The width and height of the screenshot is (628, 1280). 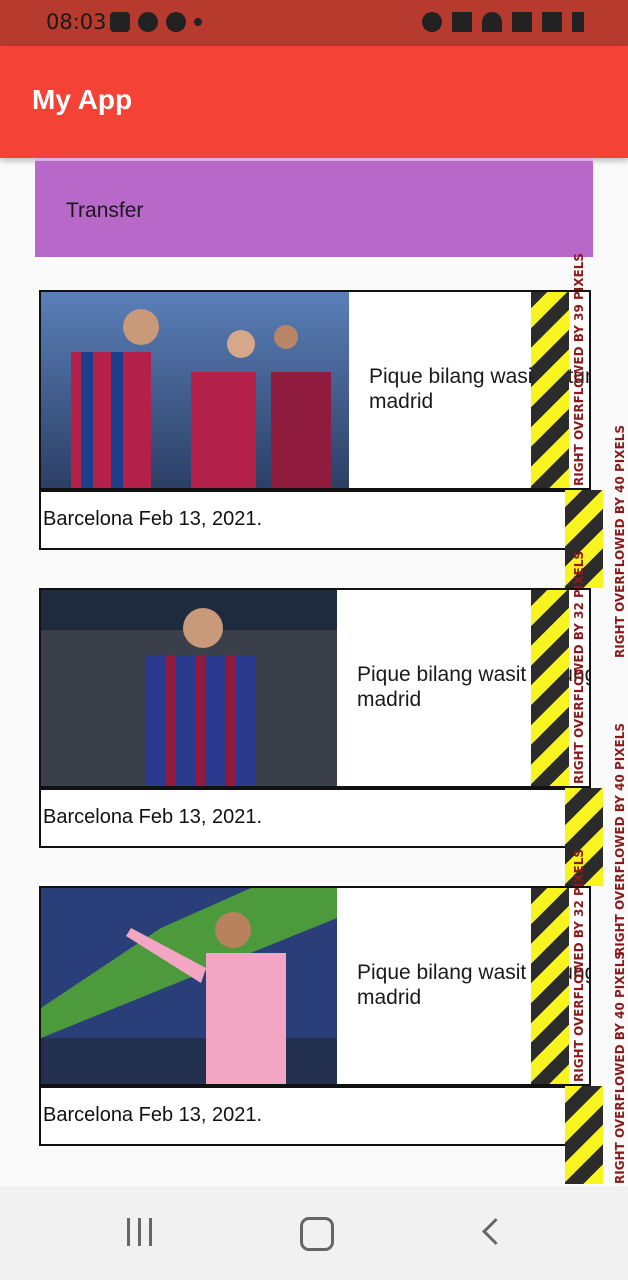 What do you see at coordinates (314, 102) in the screenshot?
I see `app-bar: My App` at bounding box center [314, 102].